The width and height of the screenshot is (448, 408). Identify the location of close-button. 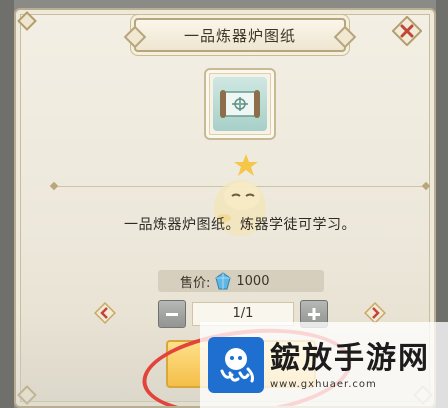
(407, 31).